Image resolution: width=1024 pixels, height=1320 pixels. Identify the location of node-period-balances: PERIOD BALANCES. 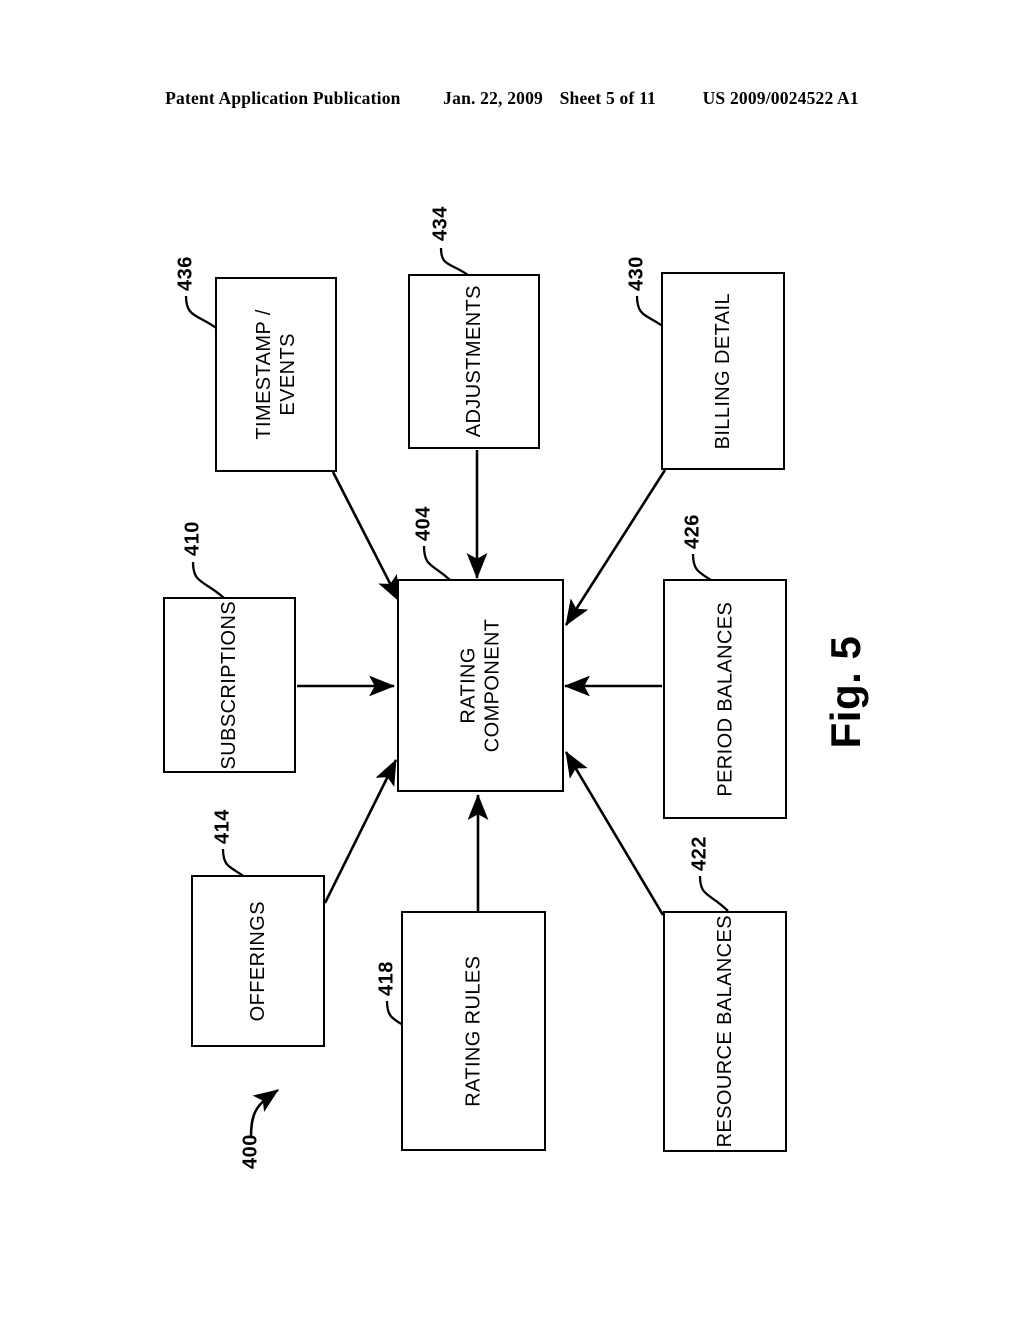
(725, 699).